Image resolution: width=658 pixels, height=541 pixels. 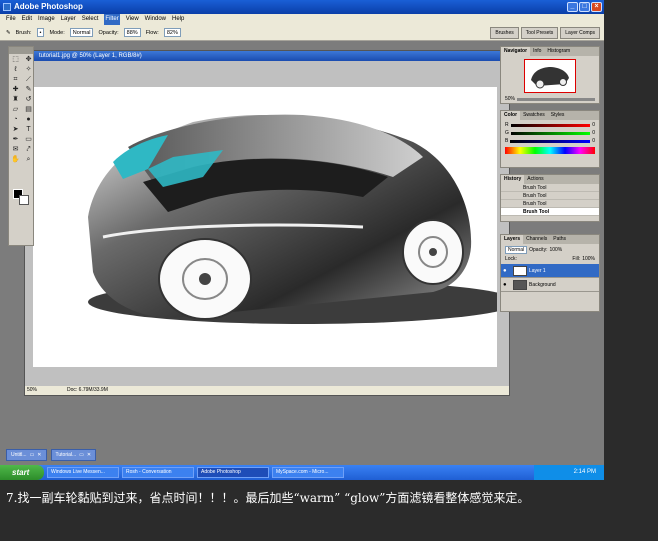 I want to click on move-tool-icon: ✥, so click(x=28, y=59).